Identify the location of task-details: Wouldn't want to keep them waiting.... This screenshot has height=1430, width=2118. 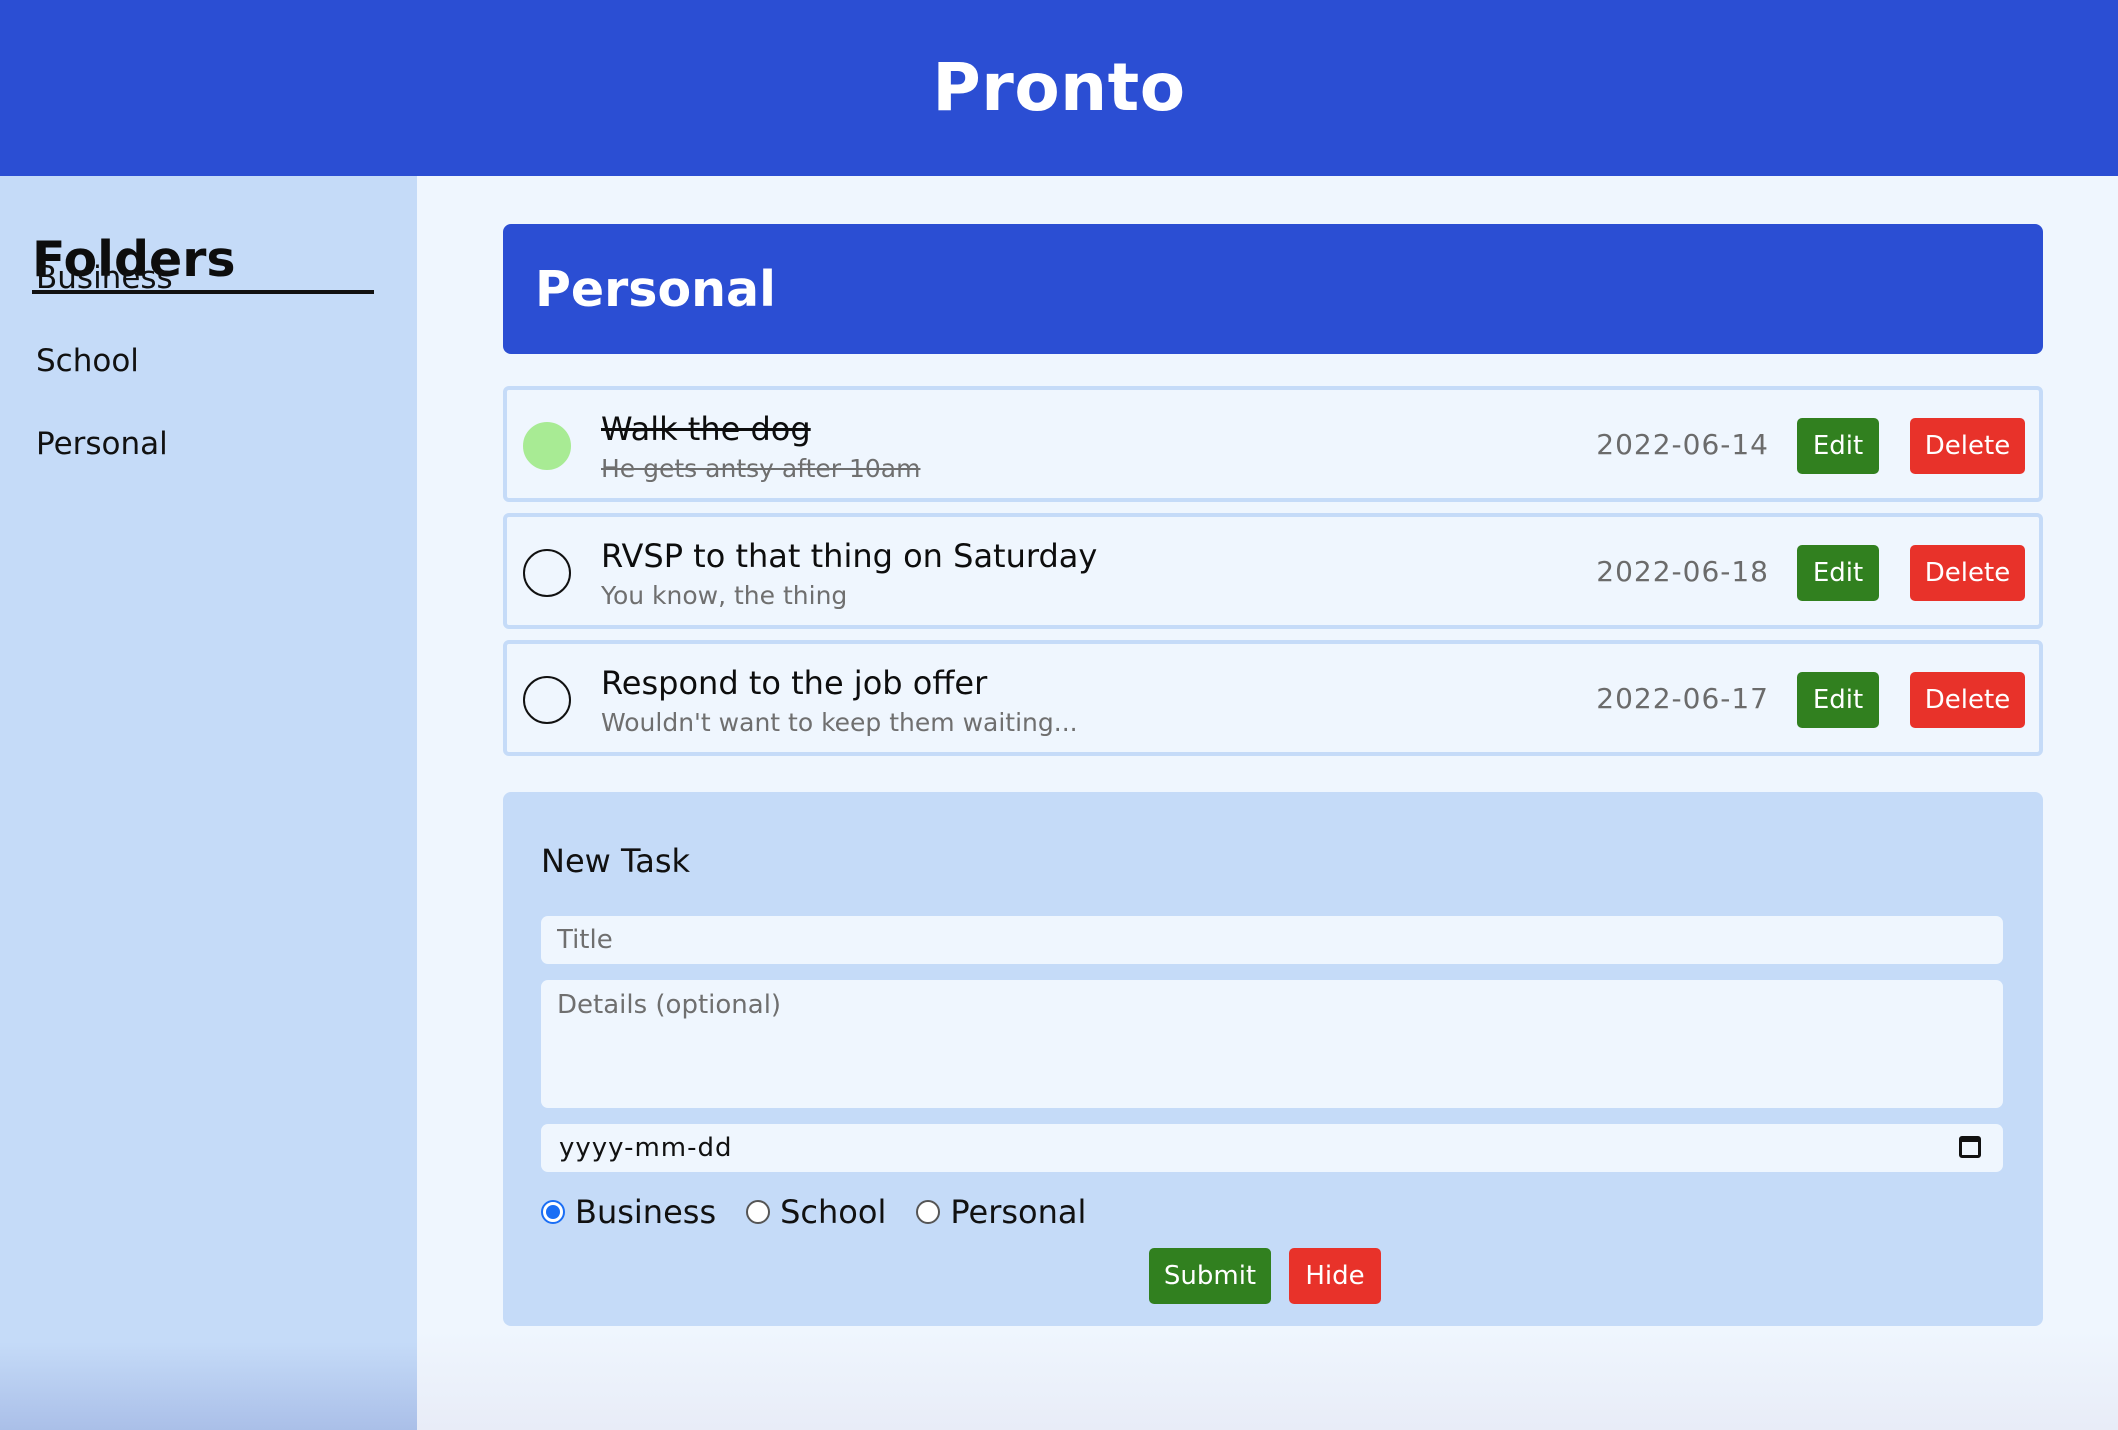
(839, 722).